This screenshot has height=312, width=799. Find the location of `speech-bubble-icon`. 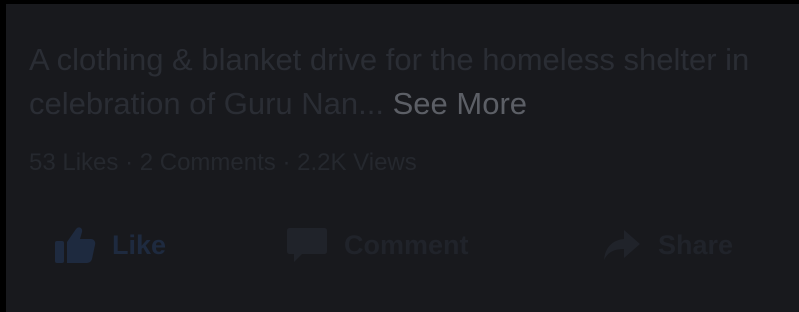

speech-bubble-icon is located at coordinates (307, 245).